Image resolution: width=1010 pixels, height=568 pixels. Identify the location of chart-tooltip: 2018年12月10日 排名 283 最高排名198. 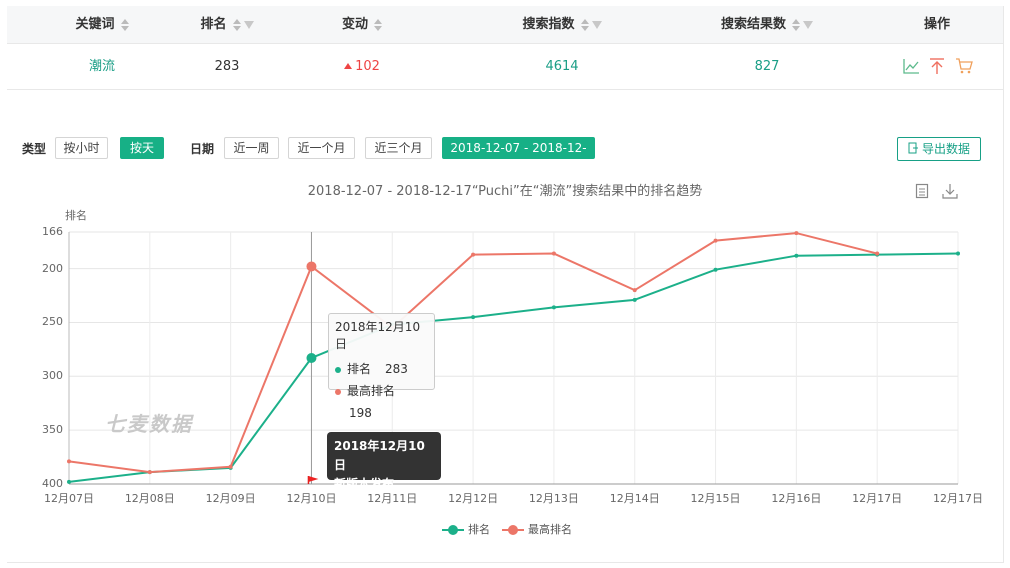
(381, 366).